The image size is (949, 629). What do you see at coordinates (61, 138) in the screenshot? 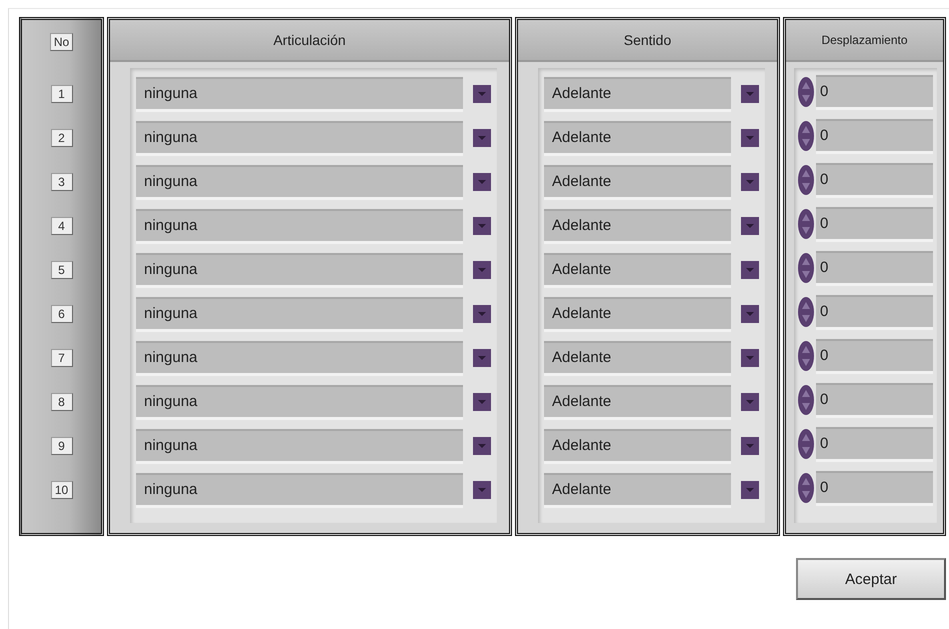
I see `row-number: 2` at bounding box center [61, 138].